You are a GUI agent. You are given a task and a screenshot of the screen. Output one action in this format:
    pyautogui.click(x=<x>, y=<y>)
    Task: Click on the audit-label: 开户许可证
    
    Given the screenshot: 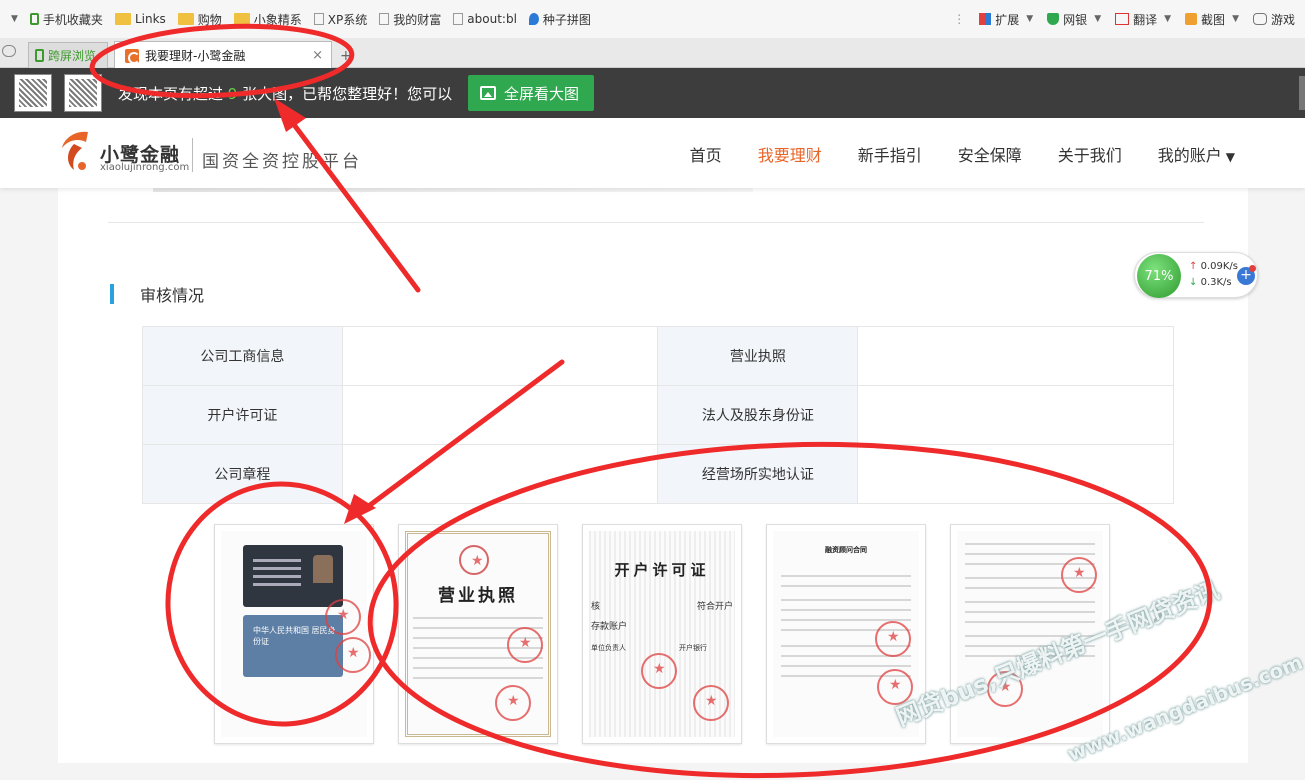 What is the action you would take?
    pyautogui.click(x=242, y=415)
    